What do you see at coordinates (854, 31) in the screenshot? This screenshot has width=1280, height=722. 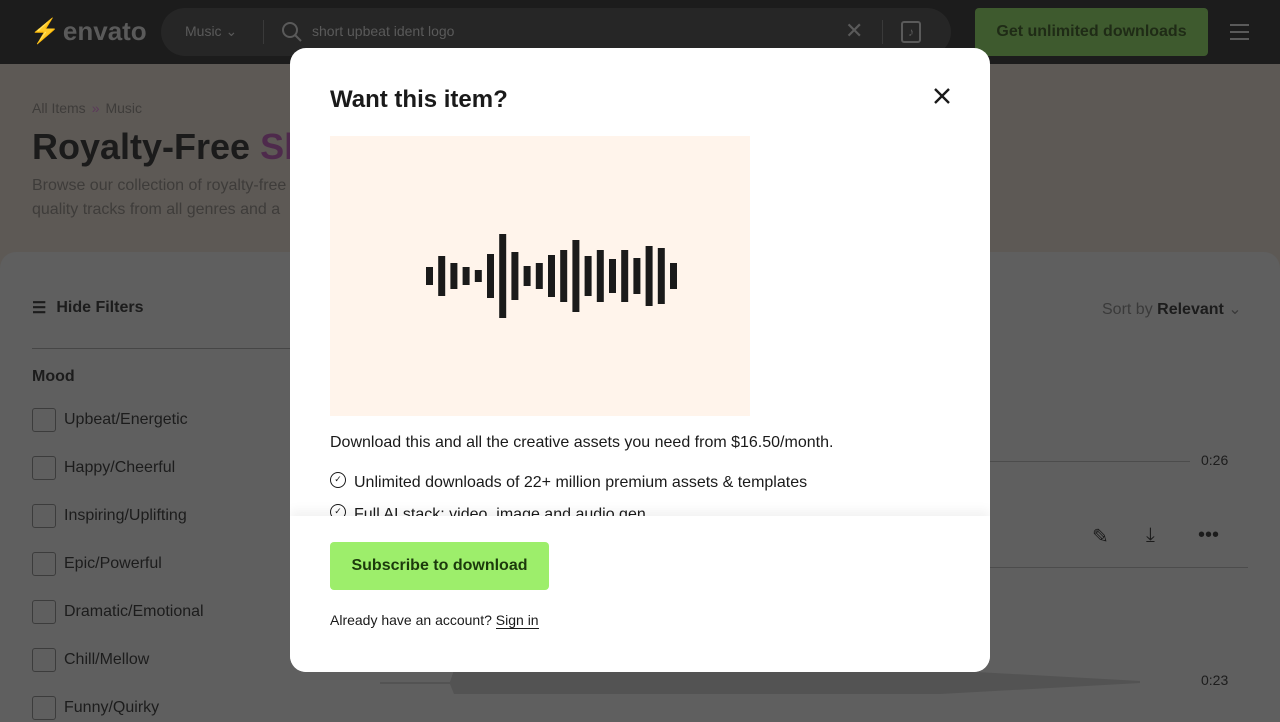 I see `clear-search-icon: ✕` at bounding box center [854, 31].